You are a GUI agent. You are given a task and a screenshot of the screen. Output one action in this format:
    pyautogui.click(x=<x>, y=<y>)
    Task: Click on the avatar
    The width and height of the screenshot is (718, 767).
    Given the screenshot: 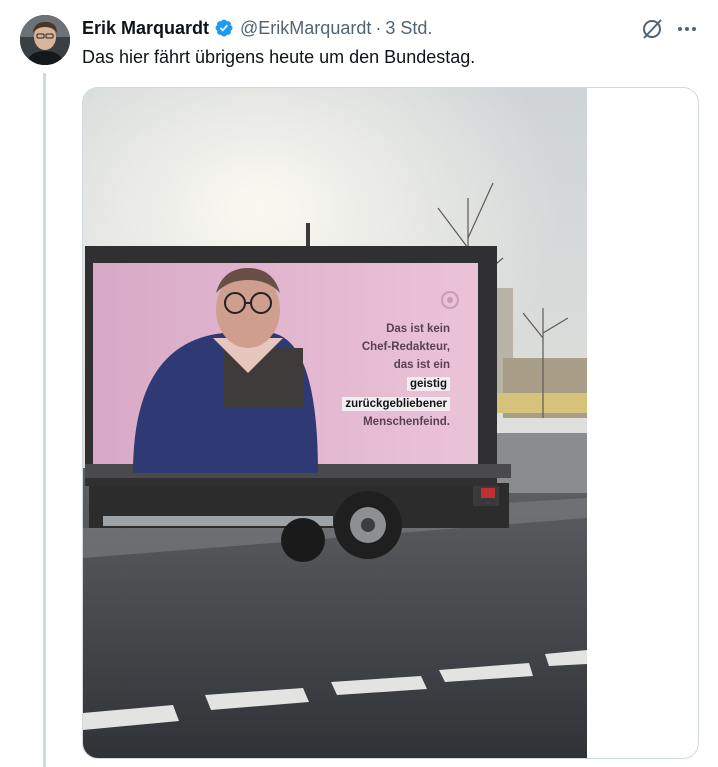 What is the action you would take?
    pyautogui.click(x=45, y=40)
    